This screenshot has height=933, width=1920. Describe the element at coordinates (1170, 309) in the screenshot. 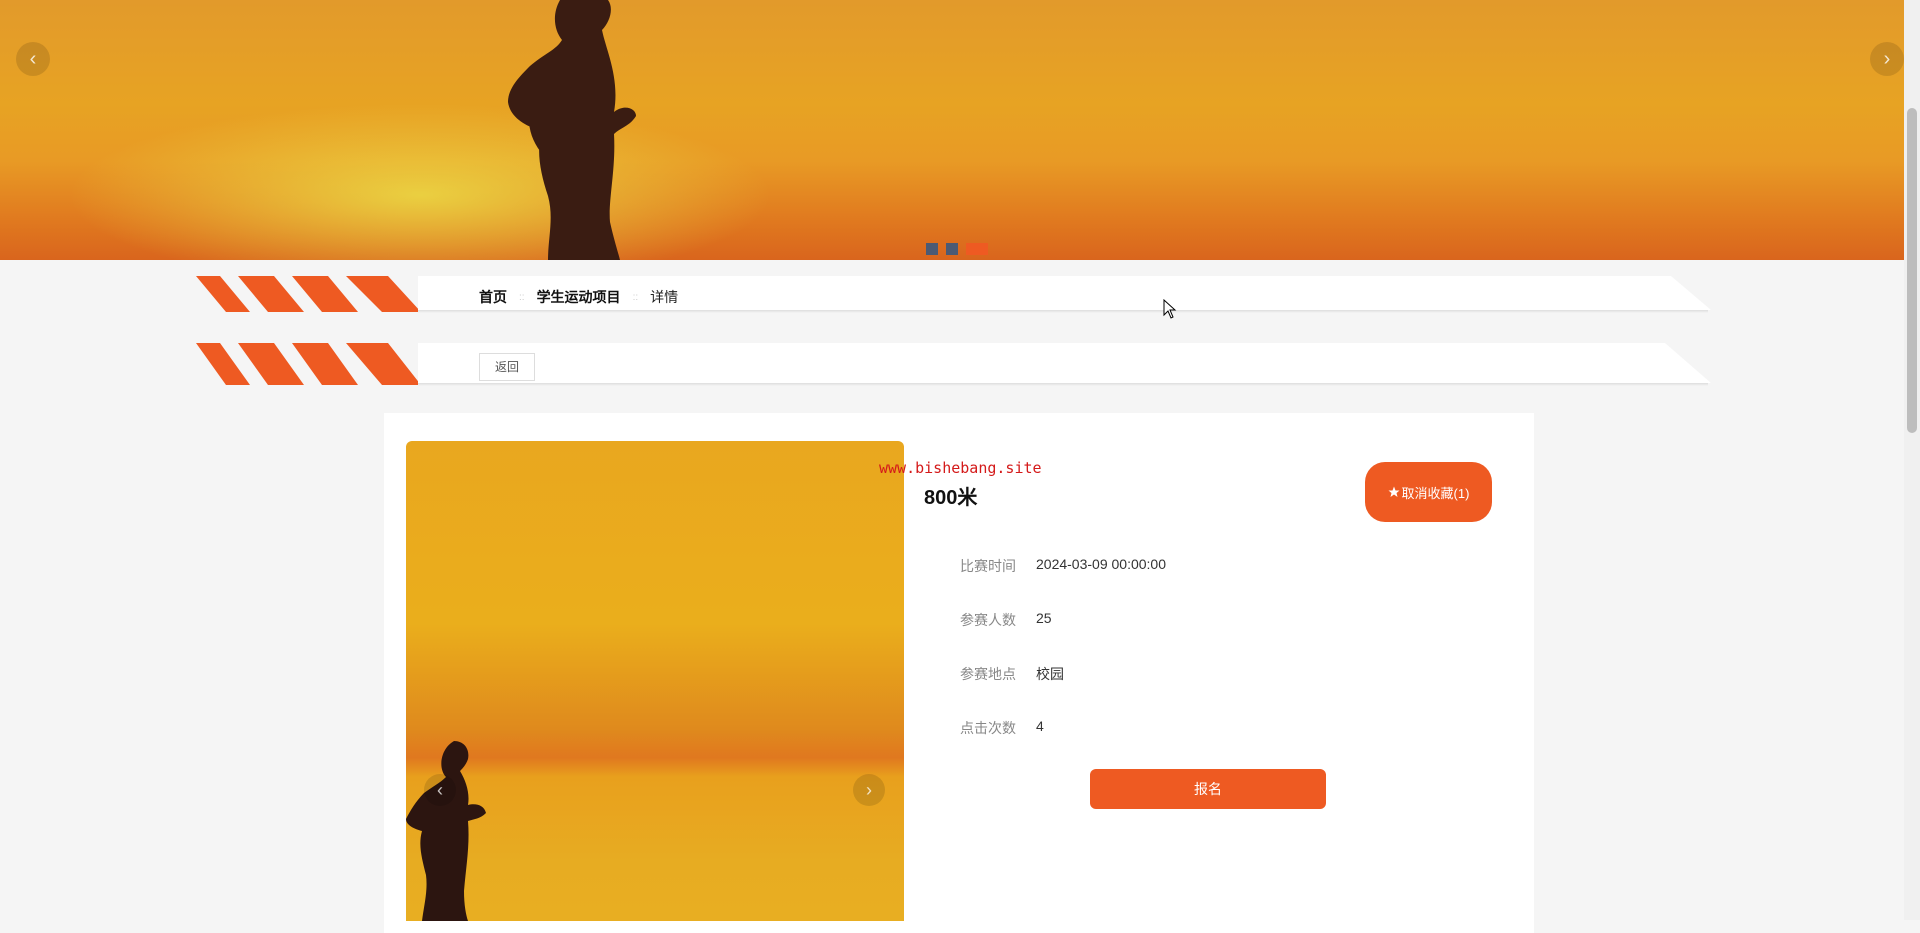

I see `mouse-cursor-icon` at that location.